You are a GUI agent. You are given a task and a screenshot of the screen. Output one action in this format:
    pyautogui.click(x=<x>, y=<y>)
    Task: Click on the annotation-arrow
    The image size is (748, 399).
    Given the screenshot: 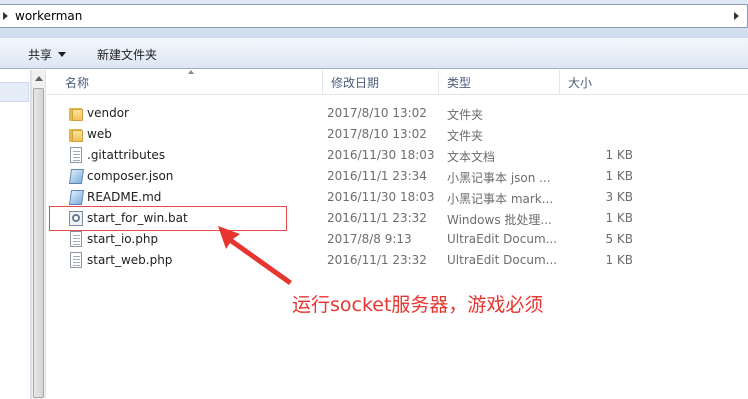 What is the action you would take?
    pyautogui.click(x=255, y=255)
    